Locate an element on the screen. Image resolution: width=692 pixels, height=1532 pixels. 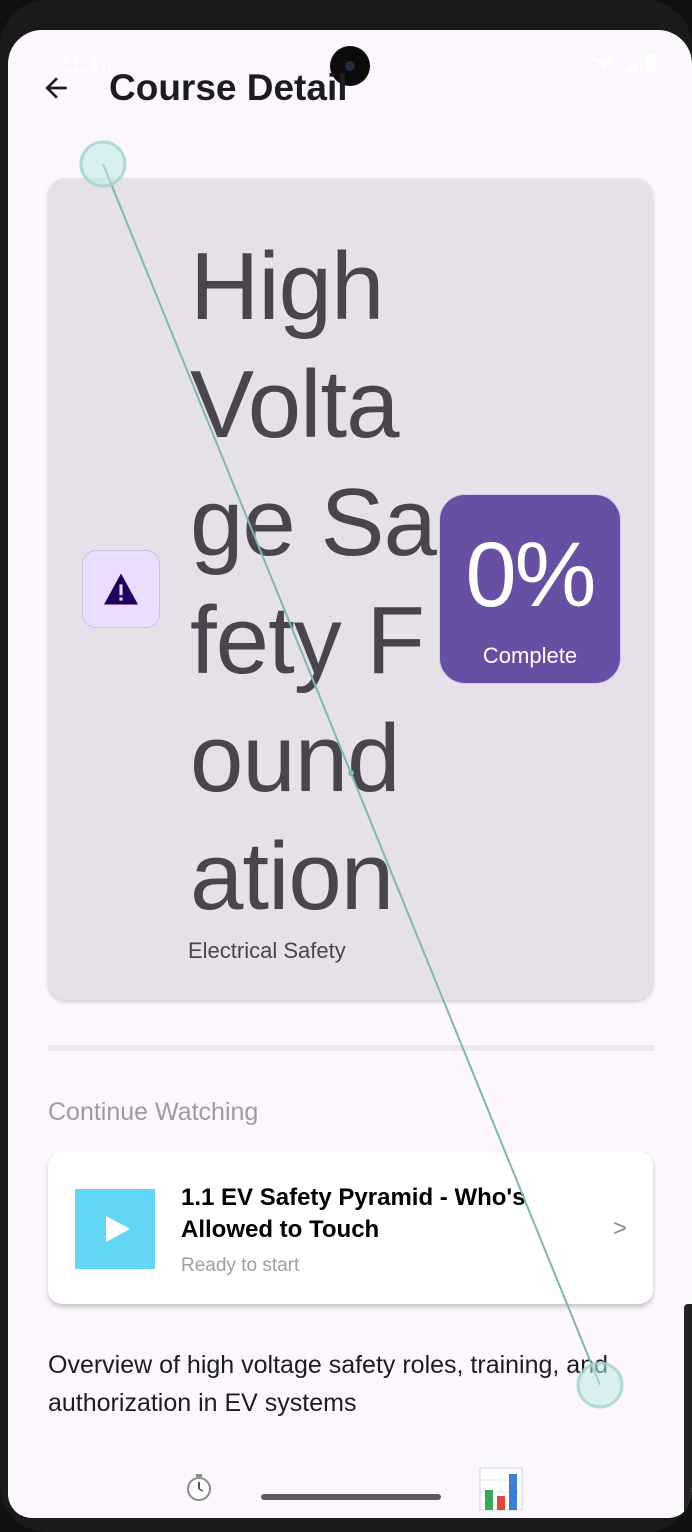
warning-icon is located at coordinates (121, 589).